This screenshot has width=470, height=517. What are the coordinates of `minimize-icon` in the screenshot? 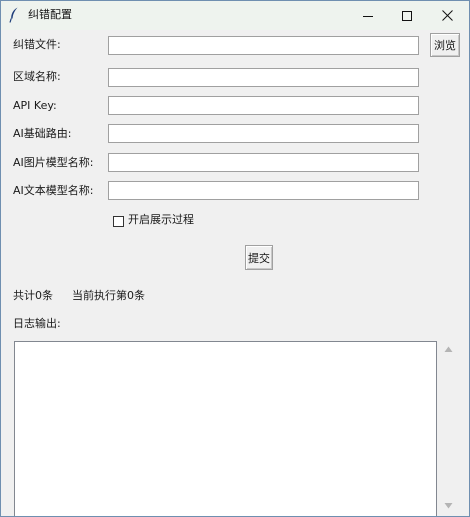 It's located at (368, 16).